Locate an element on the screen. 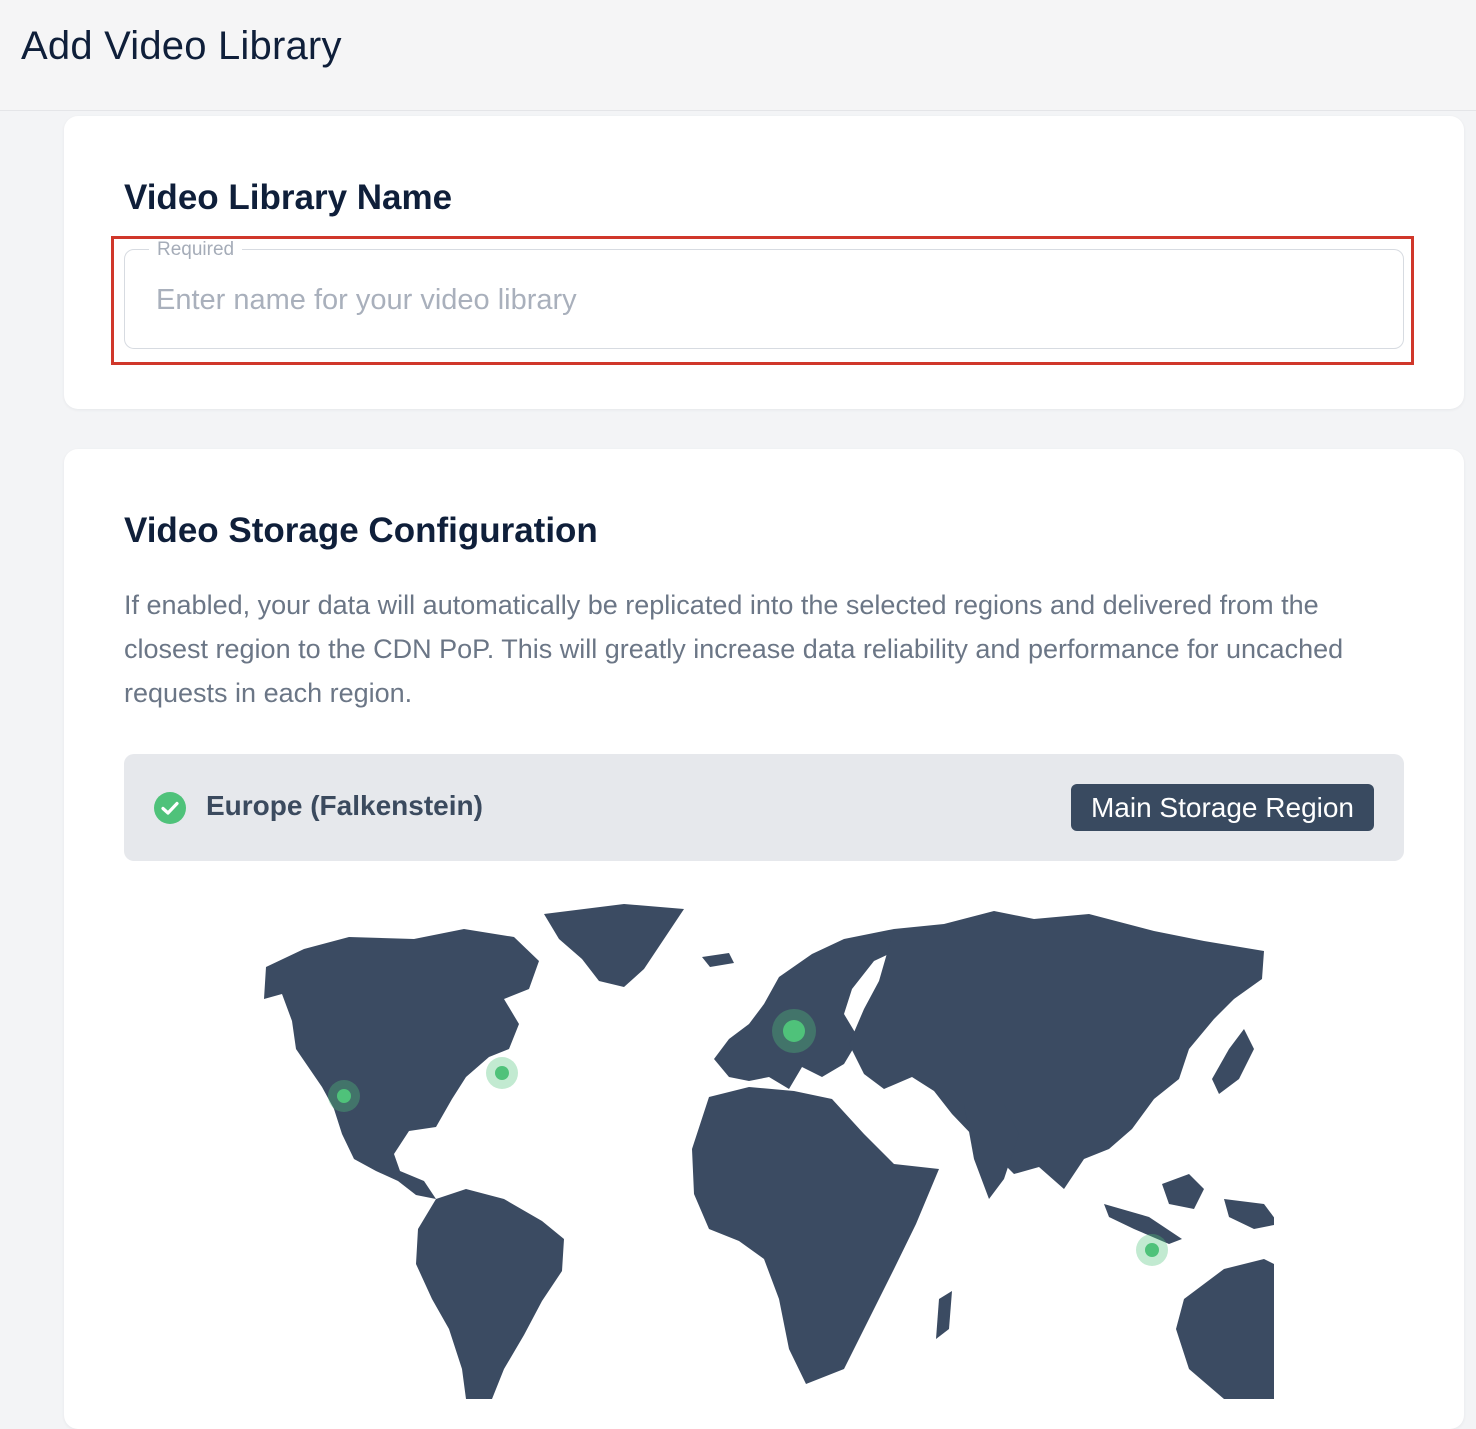  library-name-input is located at coordinates (756, 300).